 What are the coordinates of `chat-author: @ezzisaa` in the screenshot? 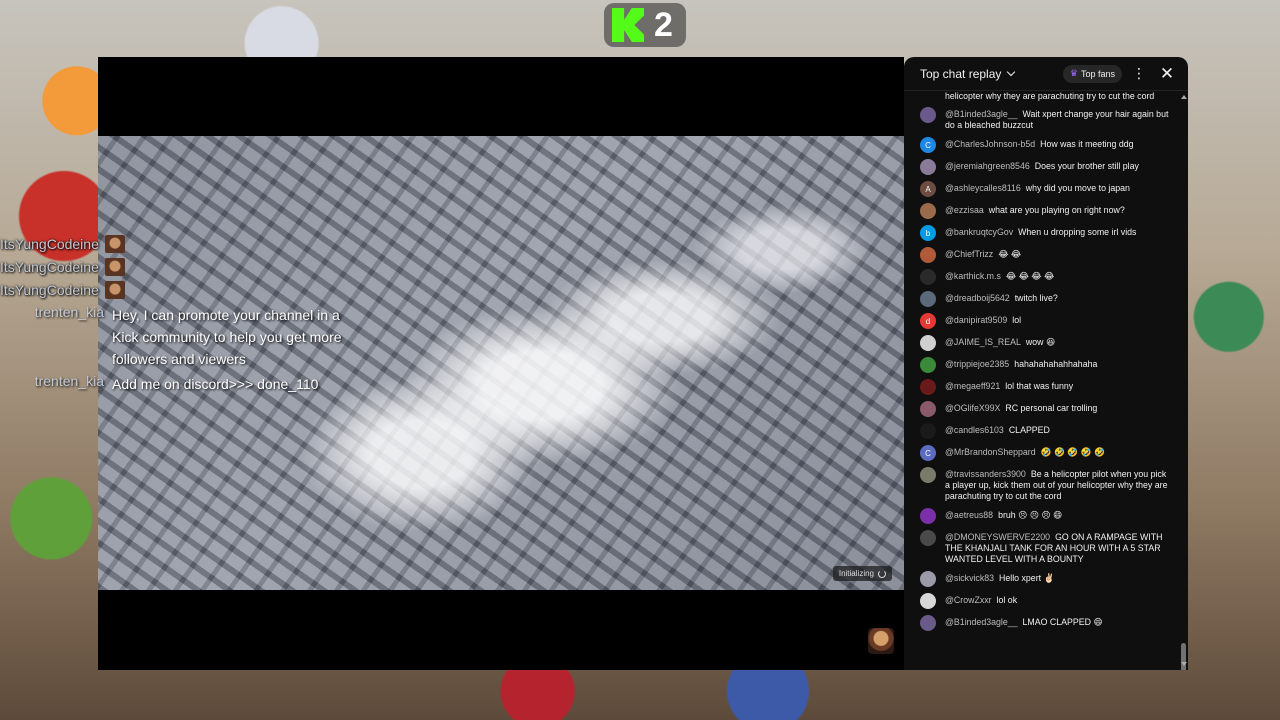 It's located at (964, 210).